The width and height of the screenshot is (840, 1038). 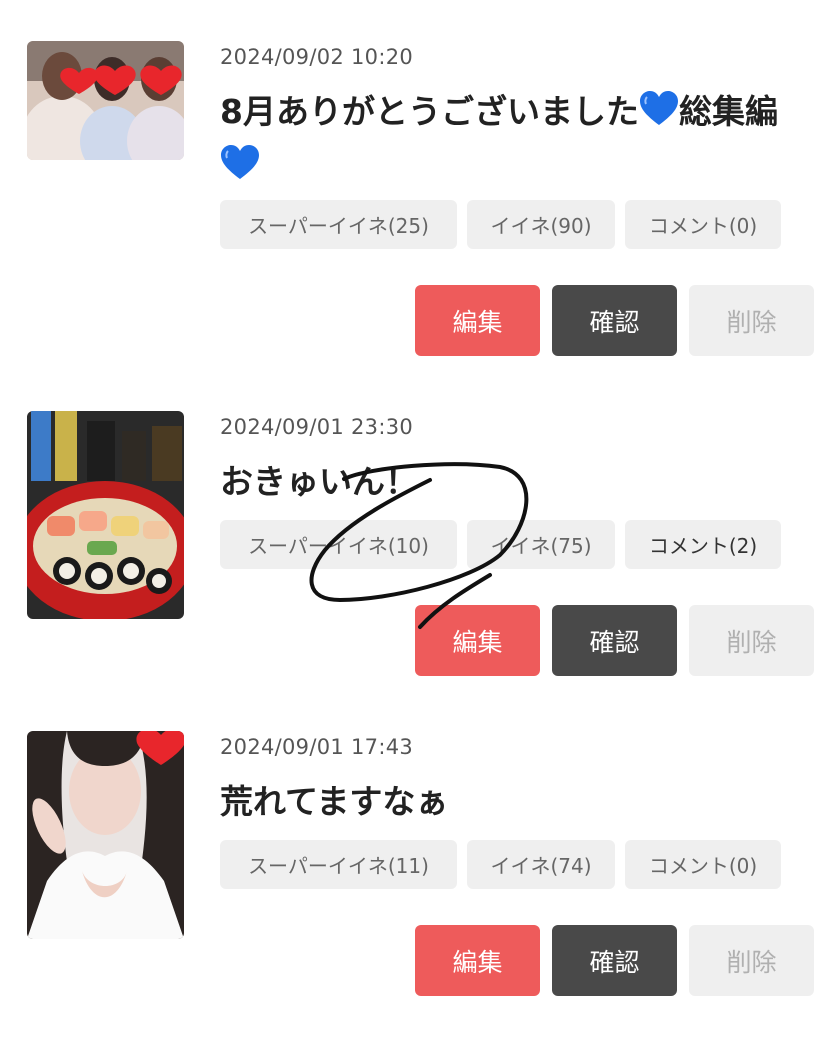 I want to click on post-title-text: 総集編, so click(x=728, y=111).